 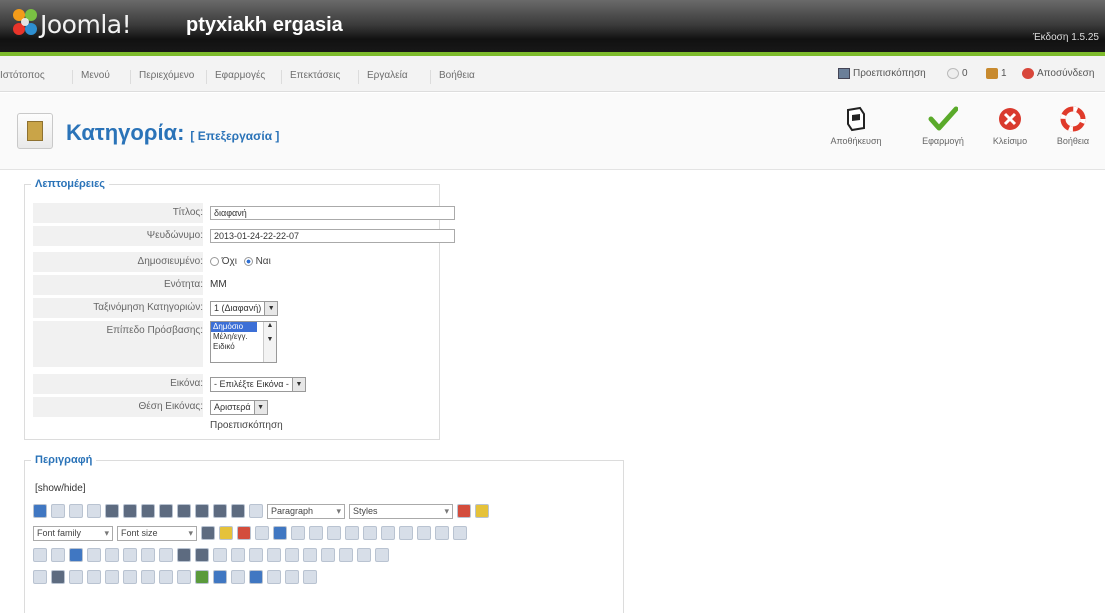 I want to click on font-family-select: Font family ▾, so click(x=73, y=533).